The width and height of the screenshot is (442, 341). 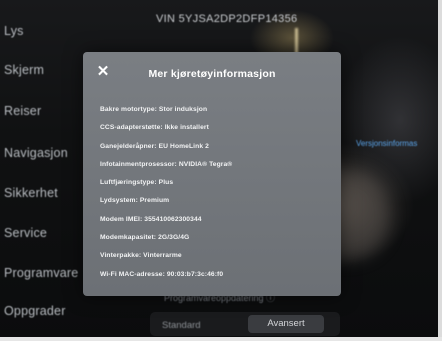 What do you see at coordinates (286, 324) in the screenshot?
I see `advanced-option: Avansert` at bounding box center [286, 324].